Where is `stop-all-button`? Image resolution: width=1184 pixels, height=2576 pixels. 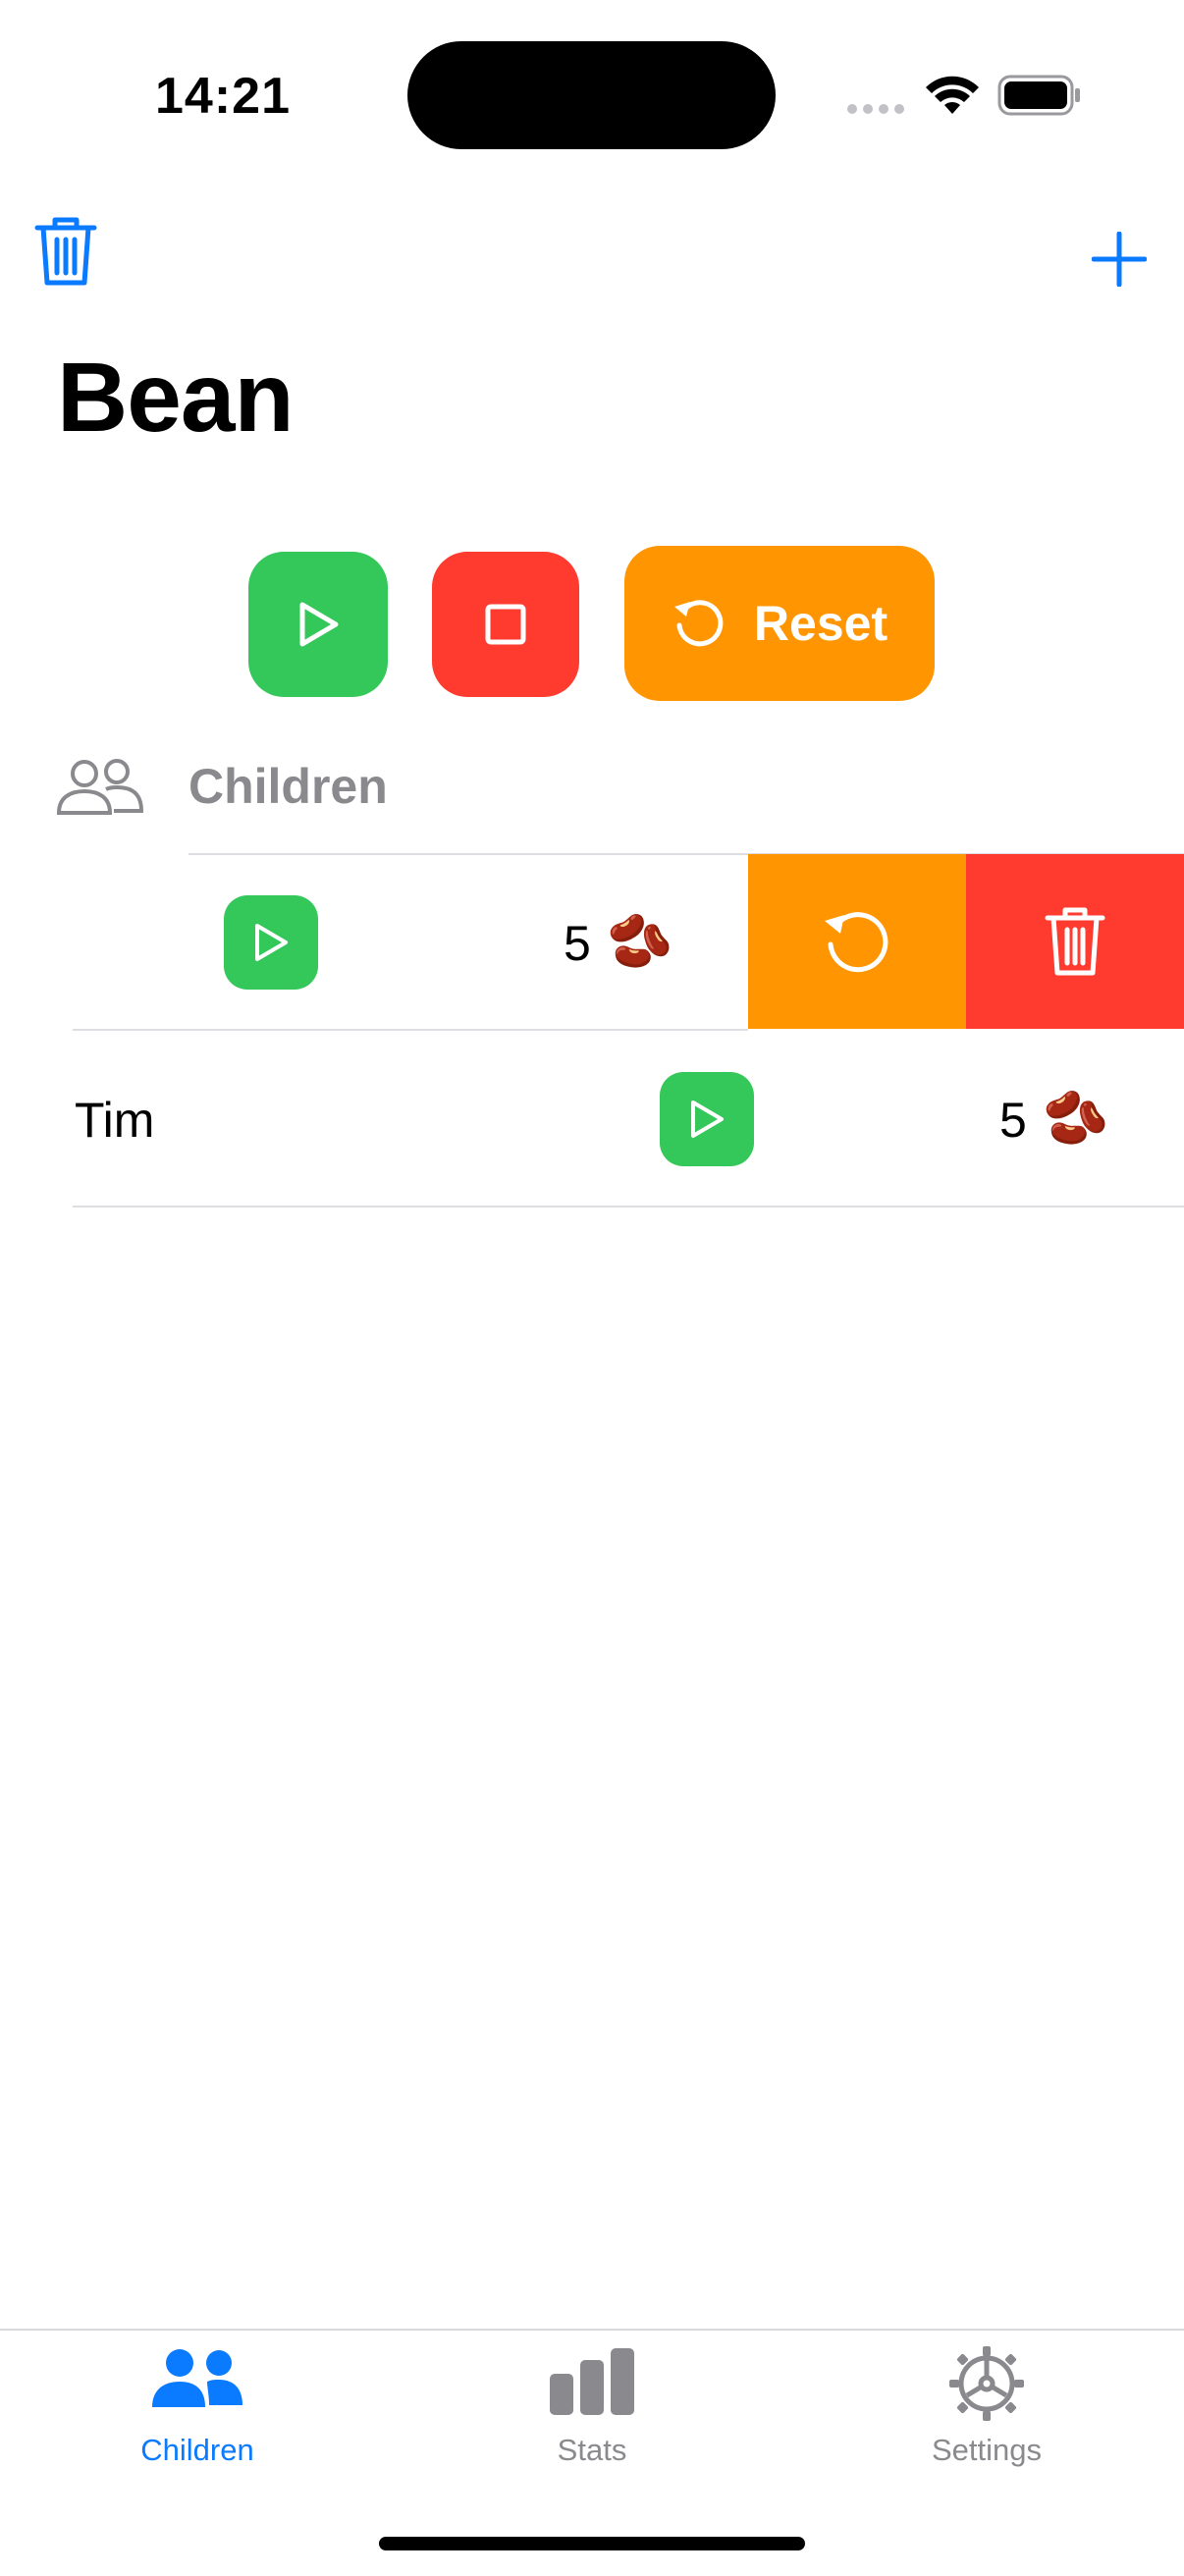 stop-all-button is located at coordinates (506, 624).